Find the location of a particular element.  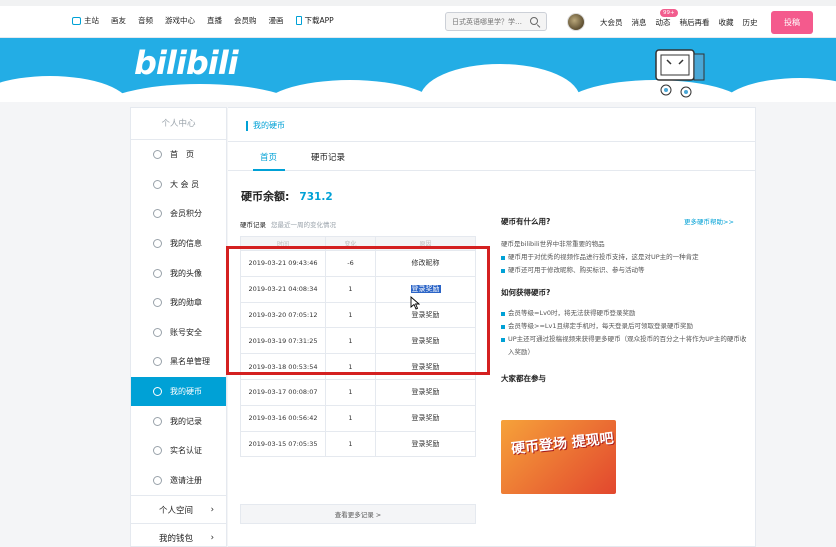

nav-messages: 消息 is located at coordinates (639, 22).